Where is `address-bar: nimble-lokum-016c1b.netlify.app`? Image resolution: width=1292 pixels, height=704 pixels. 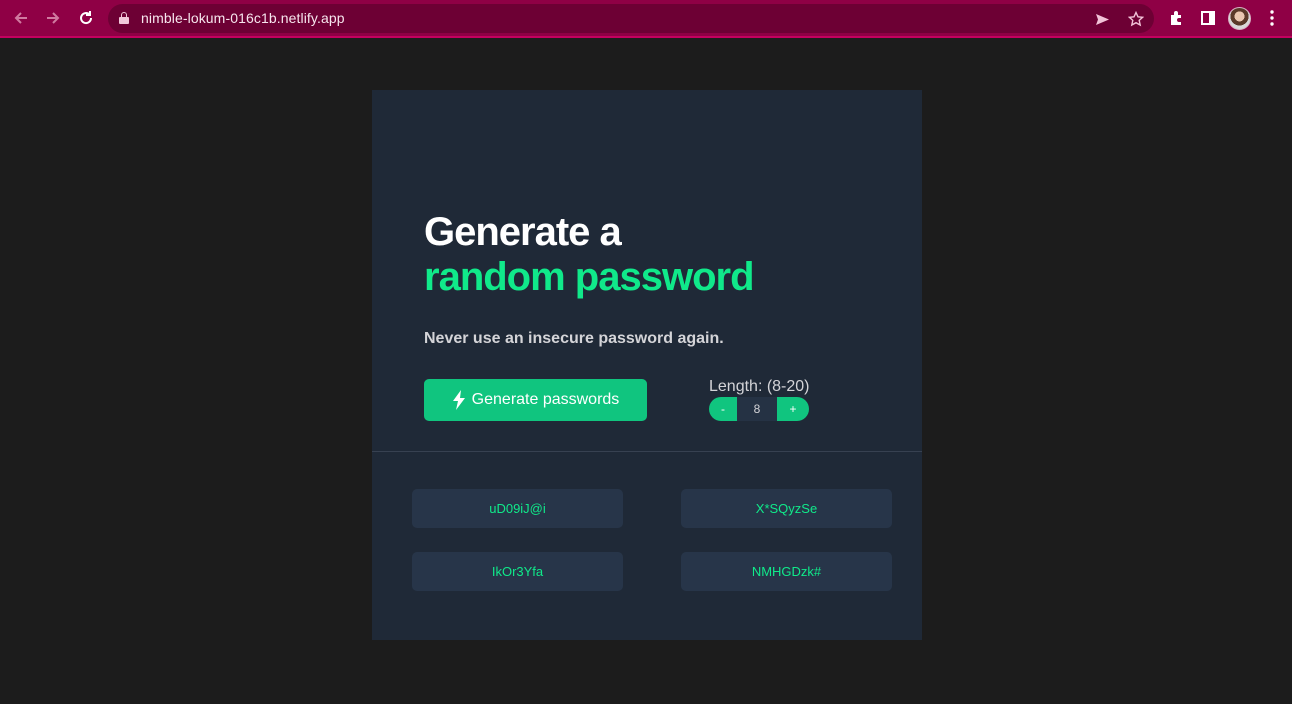 address-bar: nimble-lokum-016c1b.netlify.app is located at coordinates (631, 18).